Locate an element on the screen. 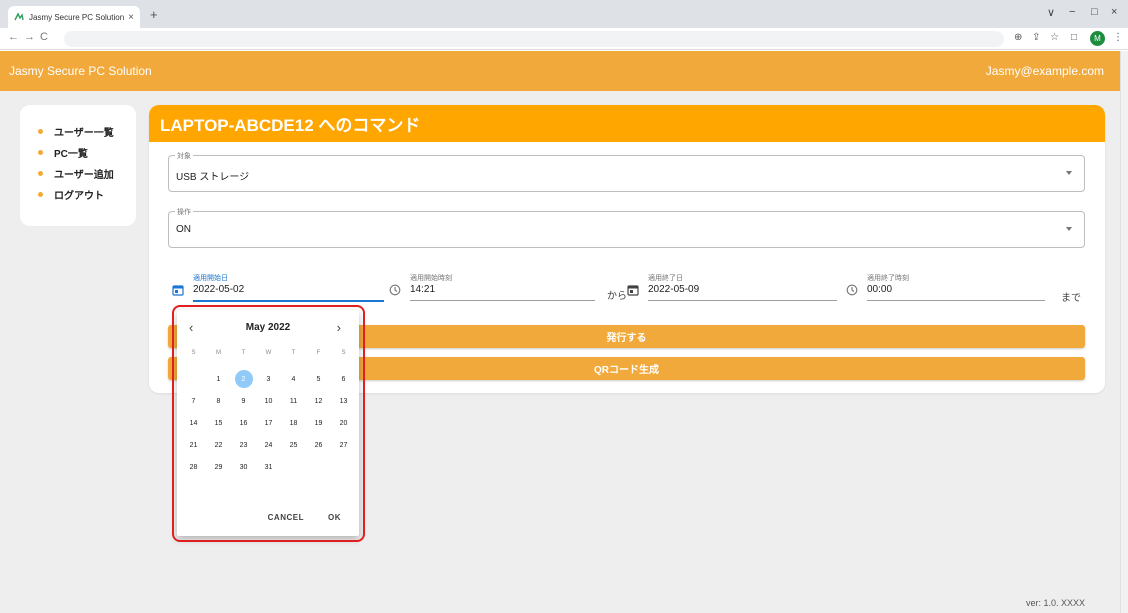  sidebar-item-label: ログアウト is located at coordinates (79, 196).